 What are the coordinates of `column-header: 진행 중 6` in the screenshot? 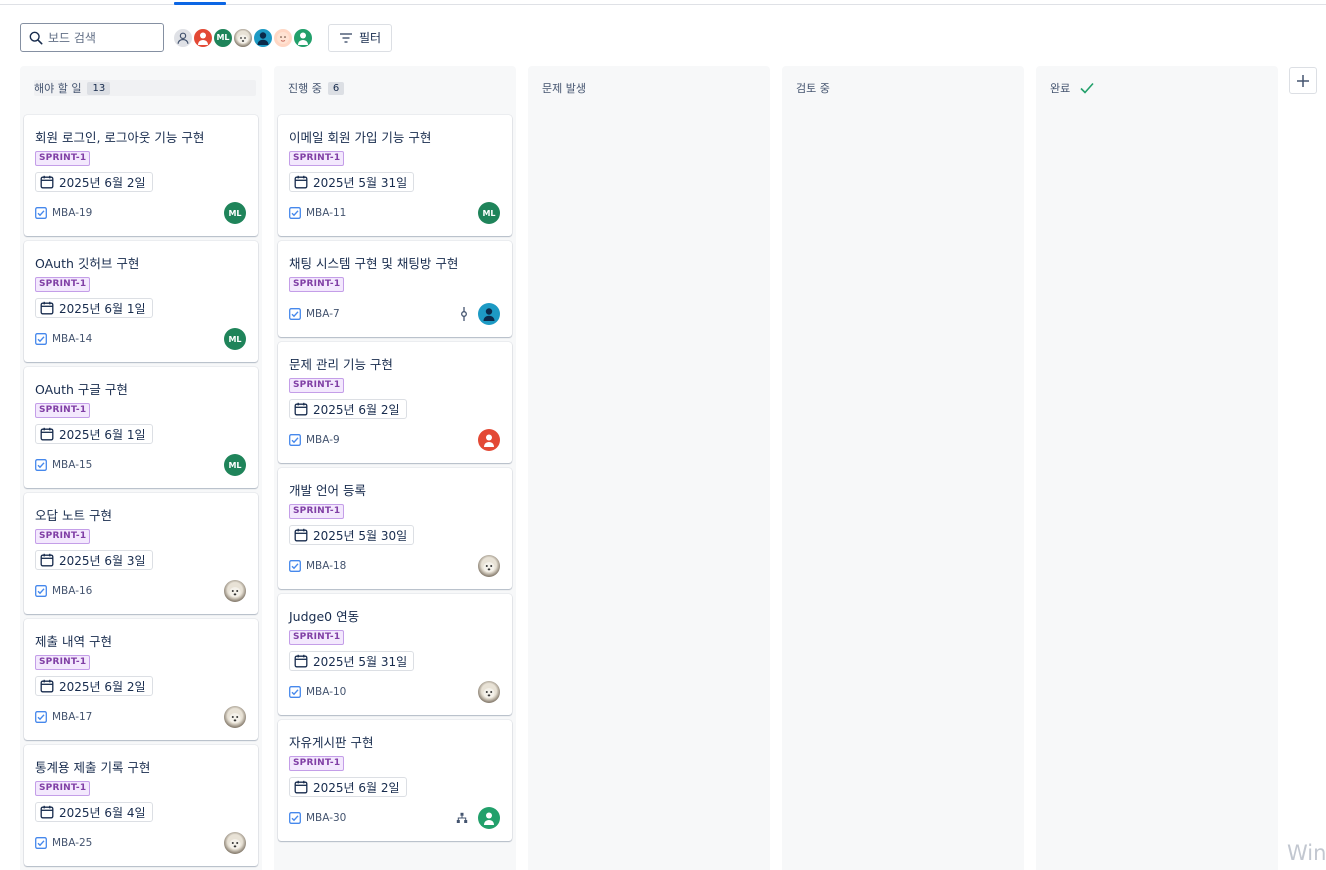 It's located at (395, 88).